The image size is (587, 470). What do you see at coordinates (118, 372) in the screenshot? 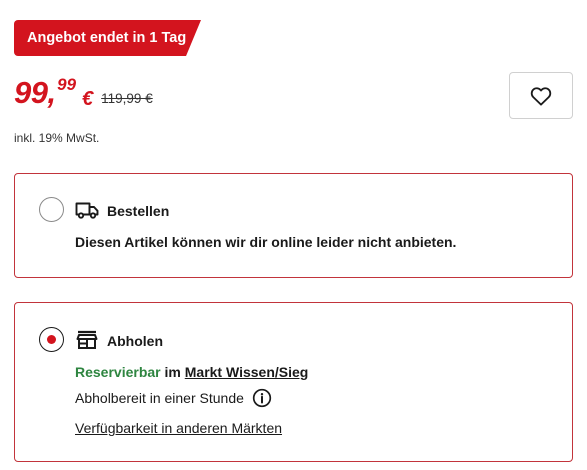
I see `reservation-status: Reservierbar` at bounding box center [118, 372].